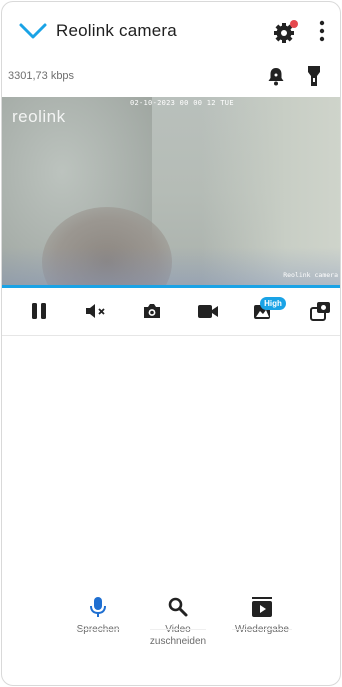 The width and height of the screenshot is (342, 687). Describe the element at coordinates (178, 635) in the screenshot. I see `crop-video-label: Video zuschneiden` at that location.